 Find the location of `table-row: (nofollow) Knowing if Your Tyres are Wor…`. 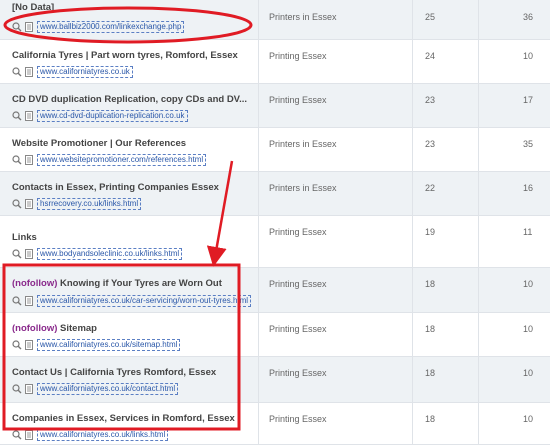

table-row: (nofollow) Knowing if Your Tyres are Wor… is located at coordinates (275, 290).